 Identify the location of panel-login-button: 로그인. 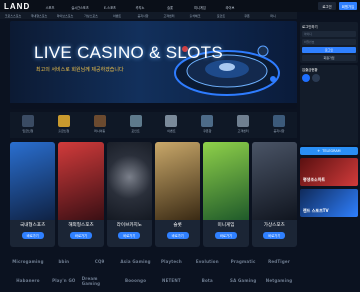
(329, 50).